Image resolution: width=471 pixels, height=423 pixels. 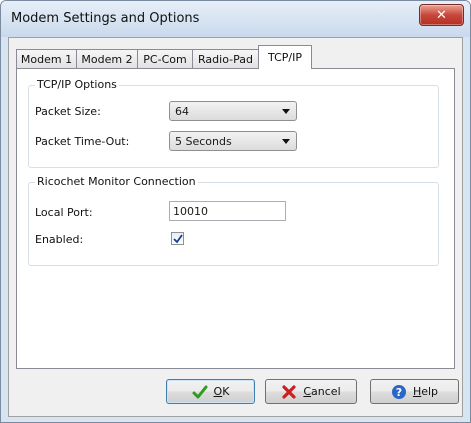 I want to click on help-button: ? Help, so click(x=414, y=391).